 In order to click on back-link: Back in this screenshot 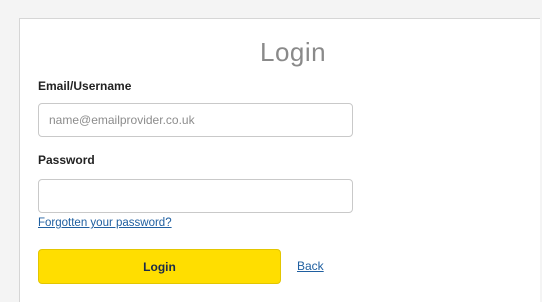, I will do `click(310, 266)`.